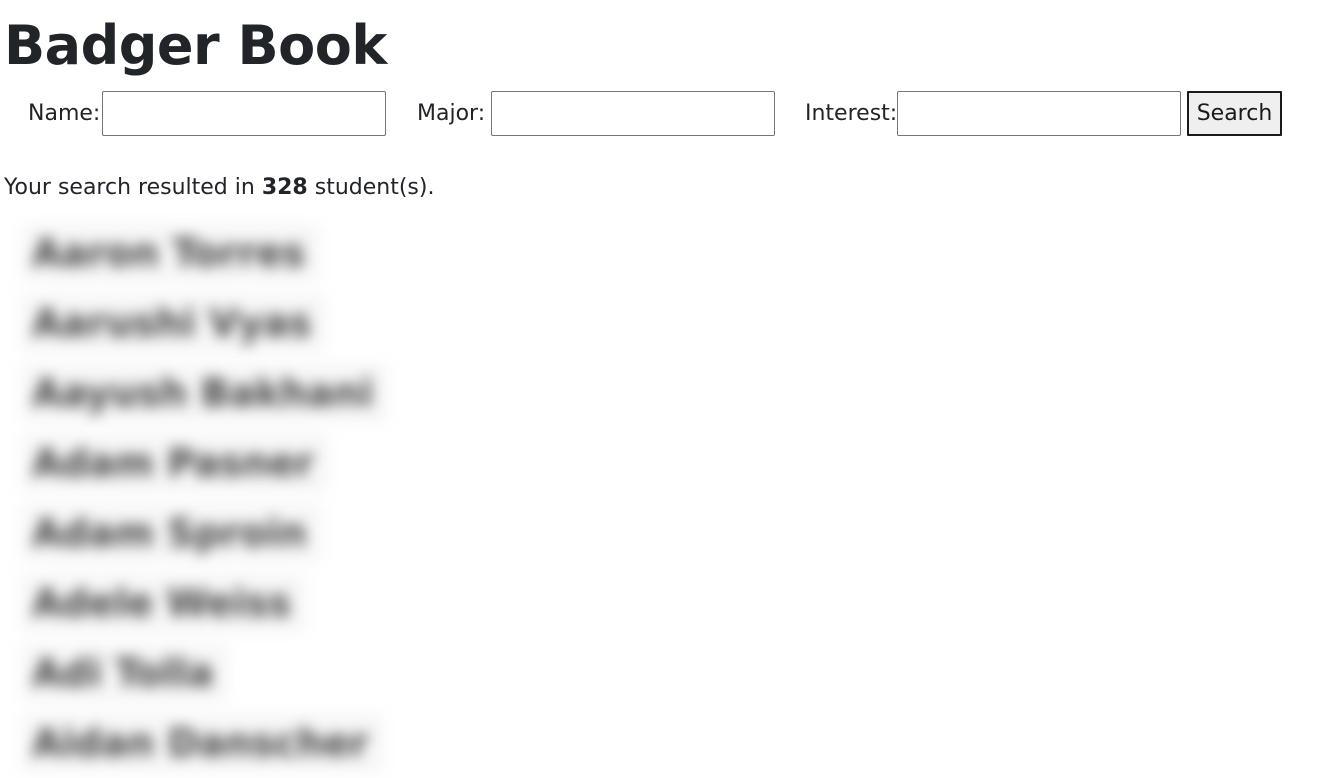 Image resolution: width=1339 pixels, height=778 pixels. I want to click on student-name: Aidan Danscher, so click(200, 743).